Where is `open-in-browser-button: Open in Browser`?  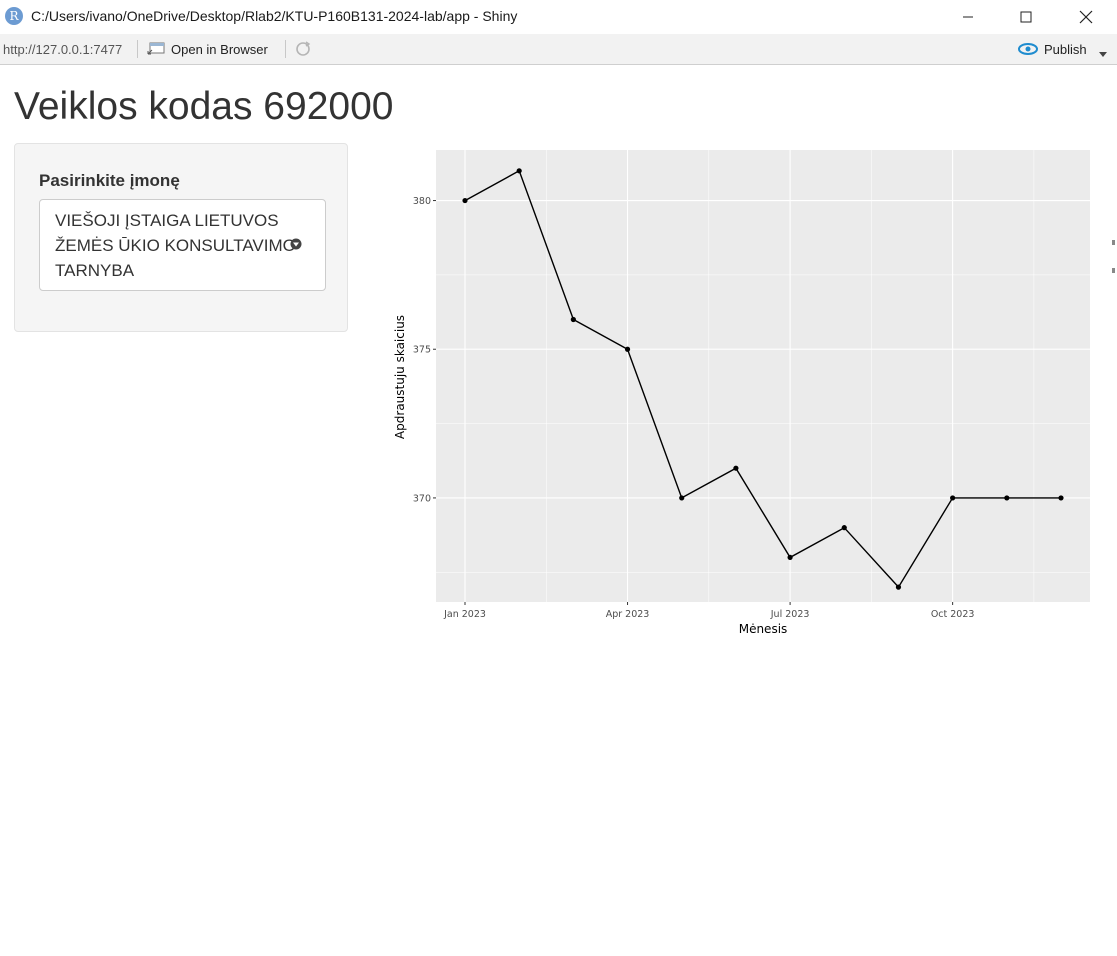
open-in-browser-button: Open in Browser is located at coordinates (207, 49).